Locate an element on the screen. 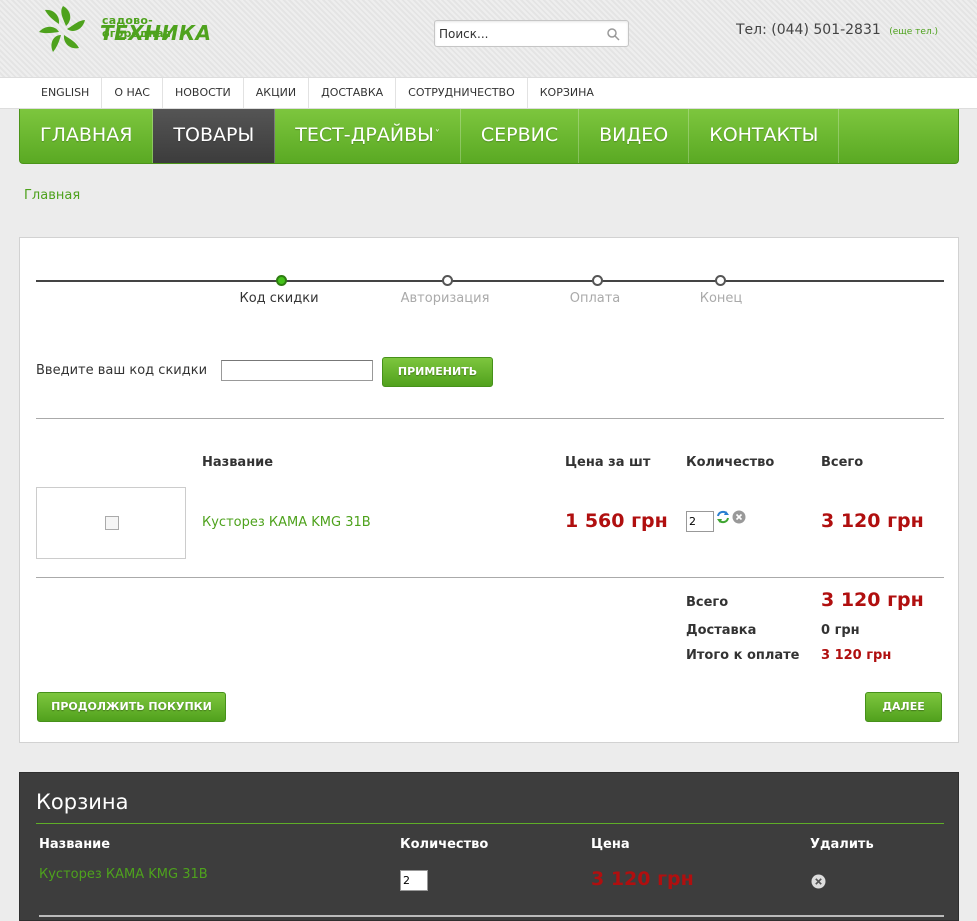 This screenshot has width=977, height=921. logo-title: ТЕХНИКА is located at coordinates (156, 33).